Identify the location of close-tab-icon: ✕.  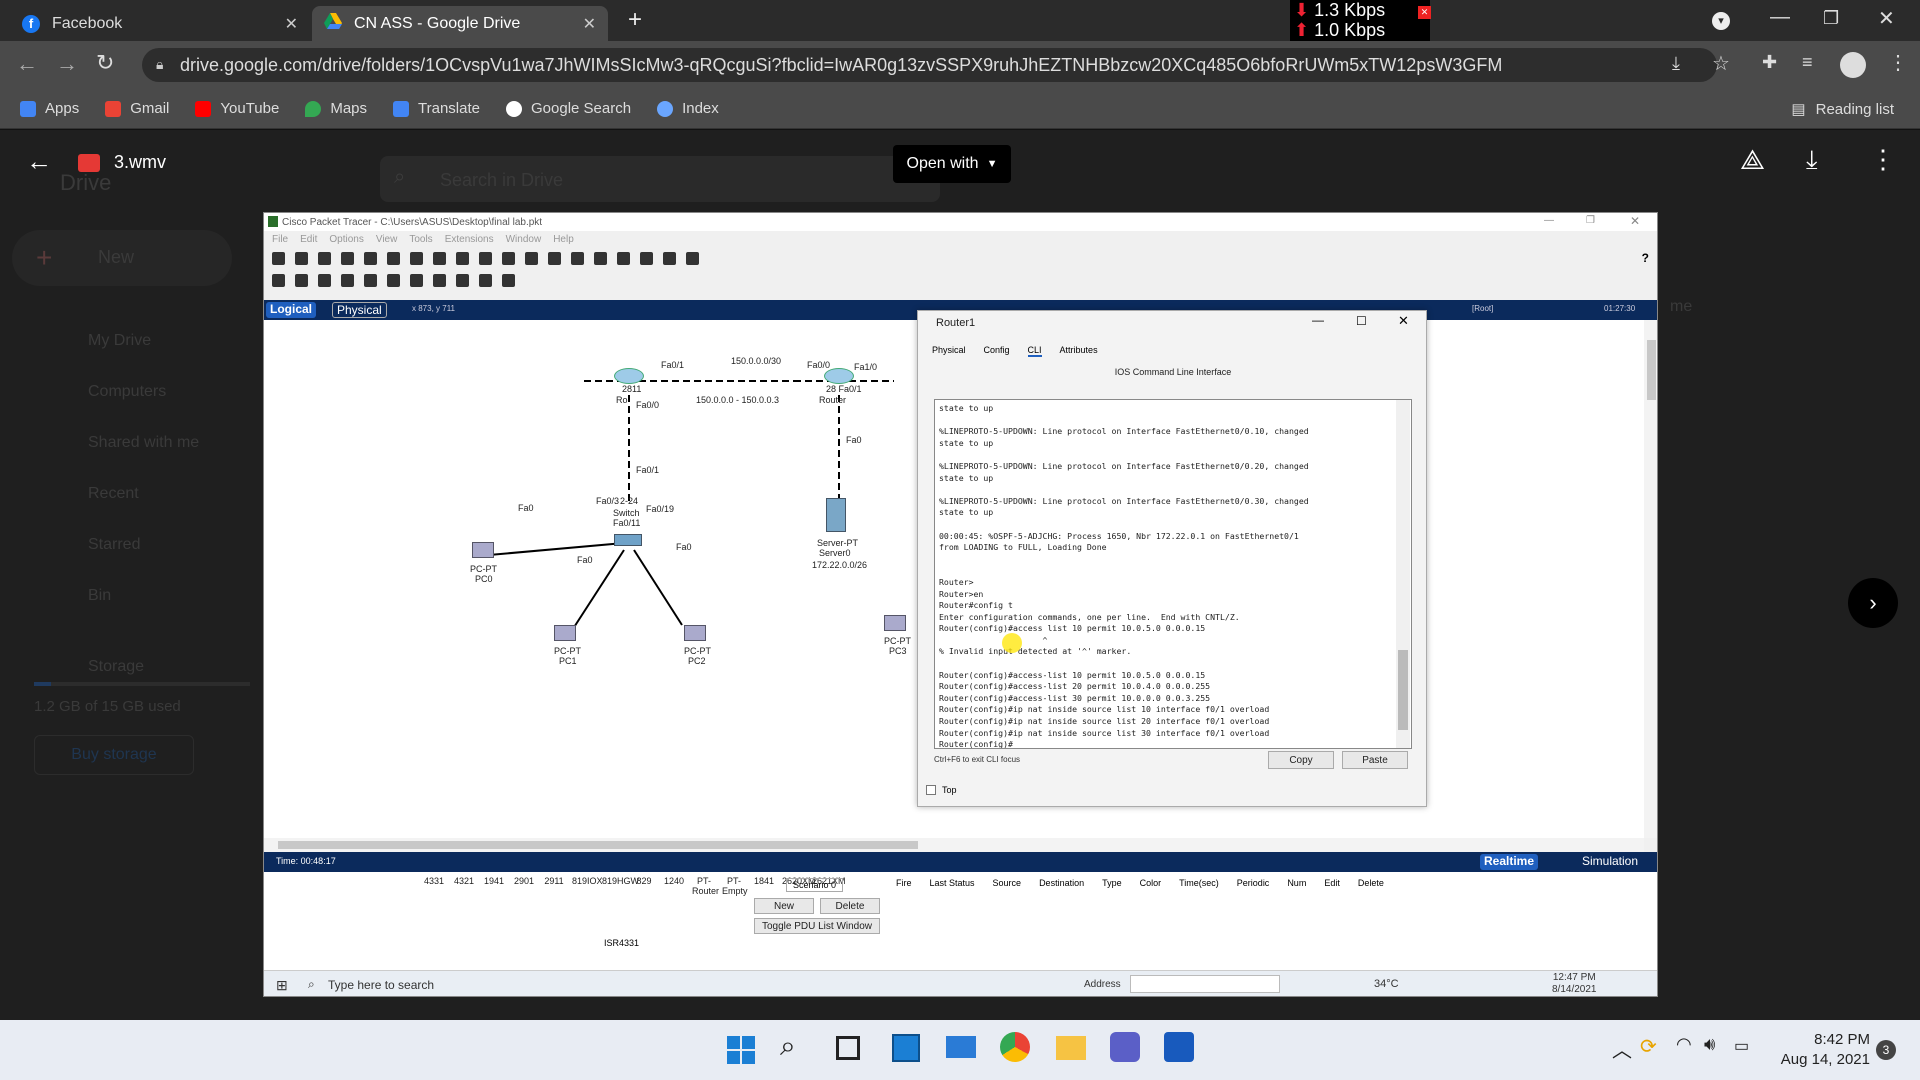
(291, 24).